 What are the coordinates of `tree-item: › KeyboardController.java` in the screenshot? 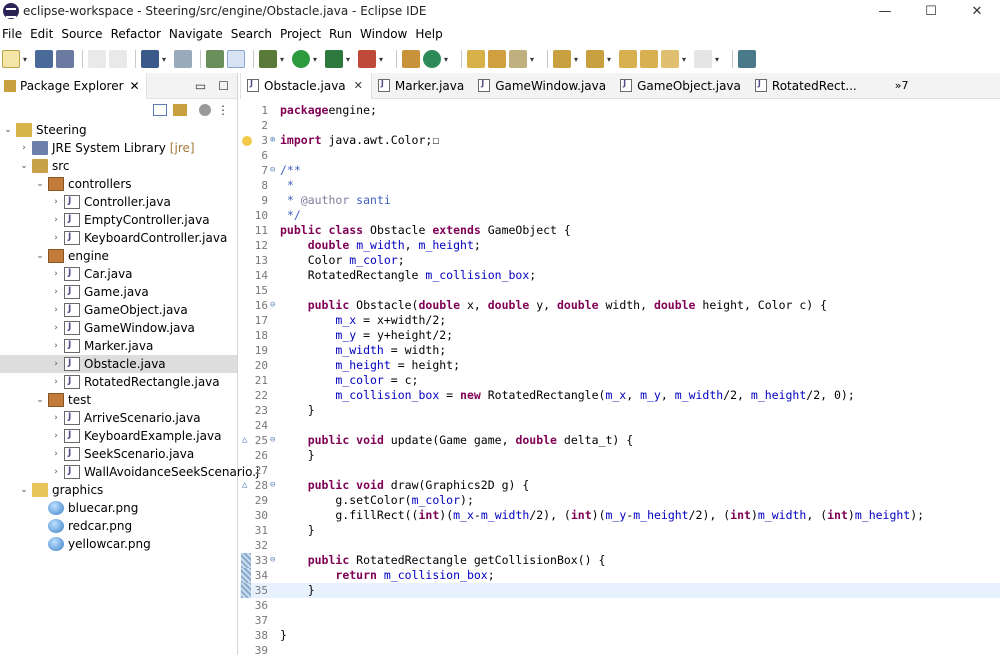 It's located at (118, 238).